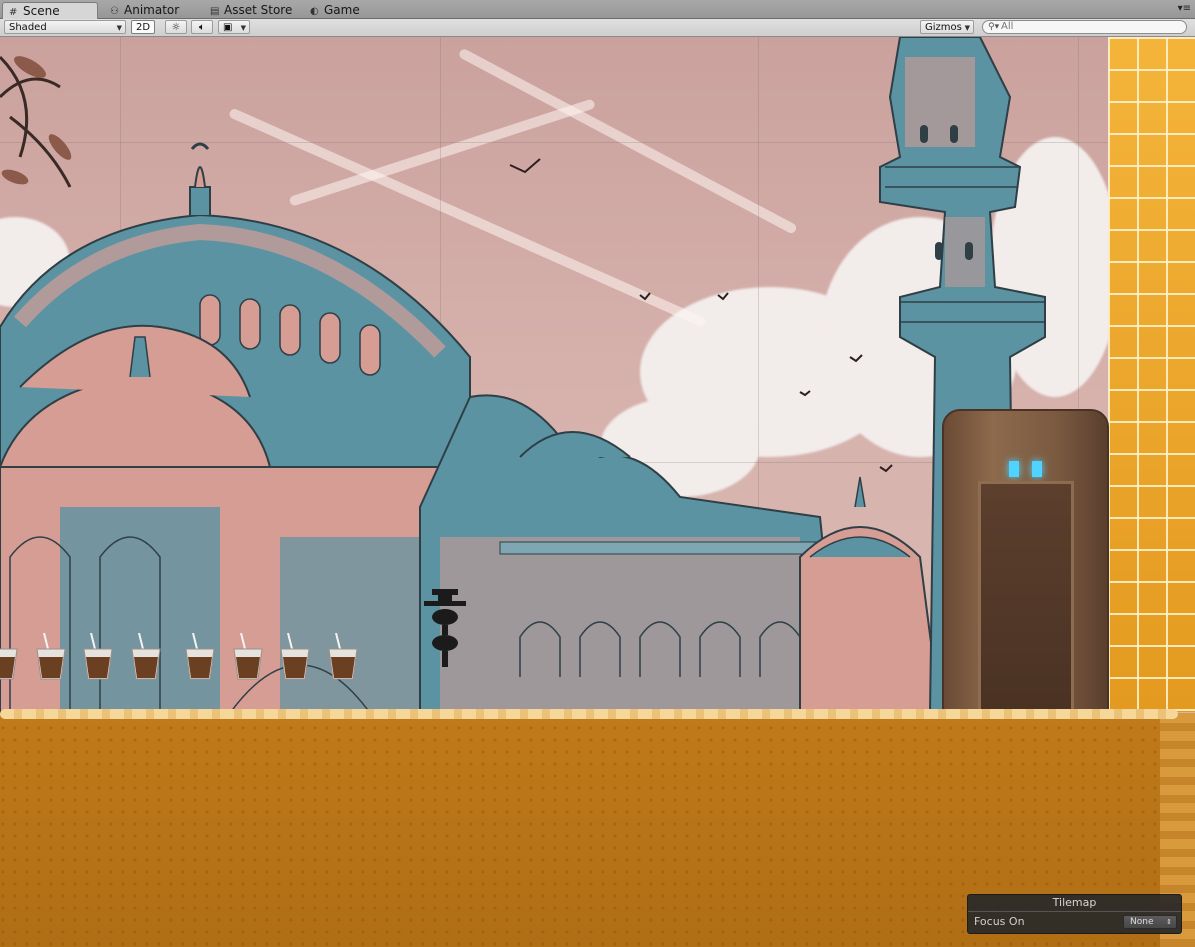 This screenshot has width=1195, height=947. What do you see at coordinates (1026, 596) in the screenshot?
I see `door-panel` at bounding box center [1026, 596].